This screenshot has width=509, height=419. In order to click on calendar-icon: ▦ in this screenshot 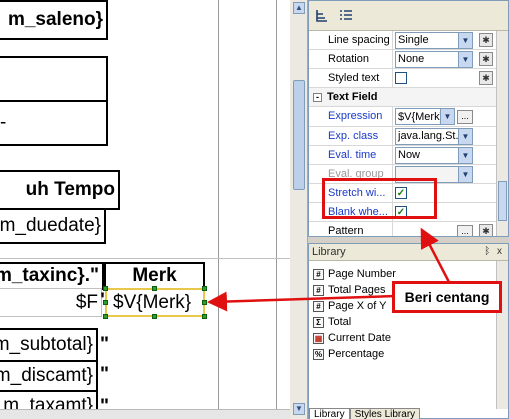, I will do `click(318, 338)`.